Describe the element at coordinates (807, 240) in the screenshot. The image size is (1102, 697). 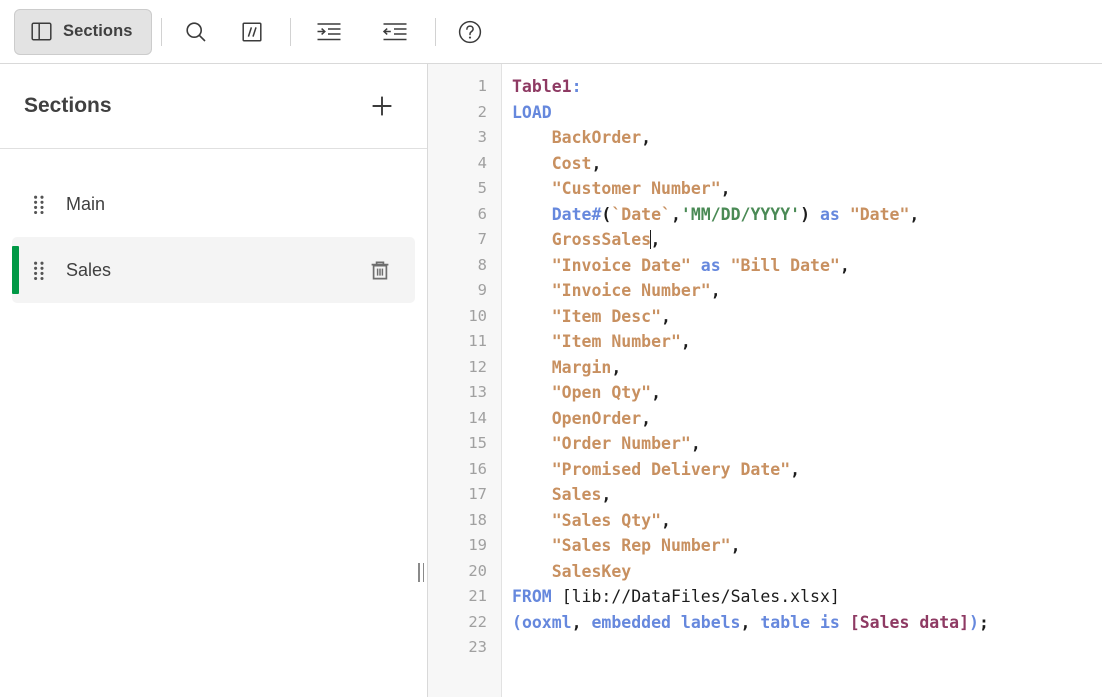
I see `code-line: GrossSales,` at that location.